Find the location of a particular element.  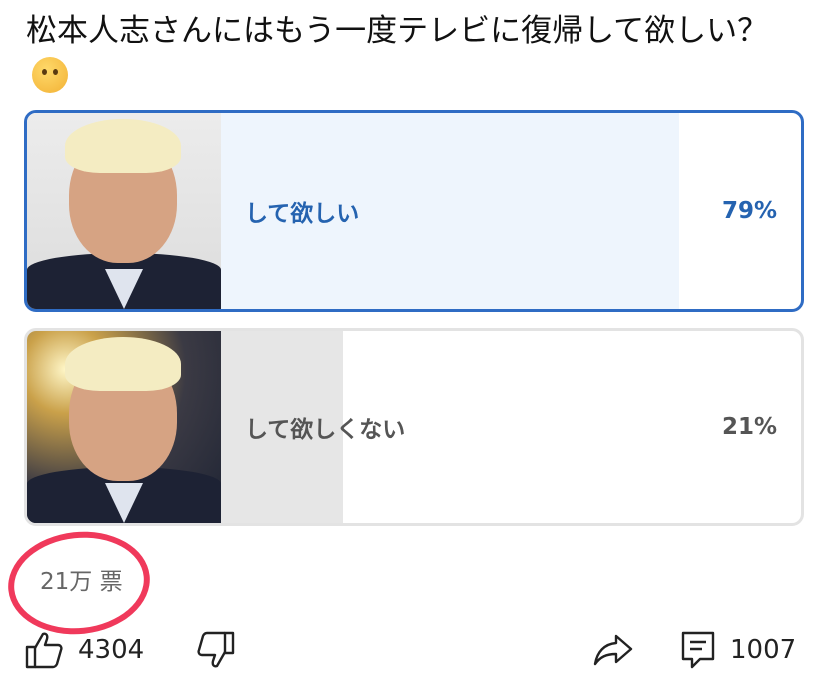

comment-icon is located at coordinates (698, 650).